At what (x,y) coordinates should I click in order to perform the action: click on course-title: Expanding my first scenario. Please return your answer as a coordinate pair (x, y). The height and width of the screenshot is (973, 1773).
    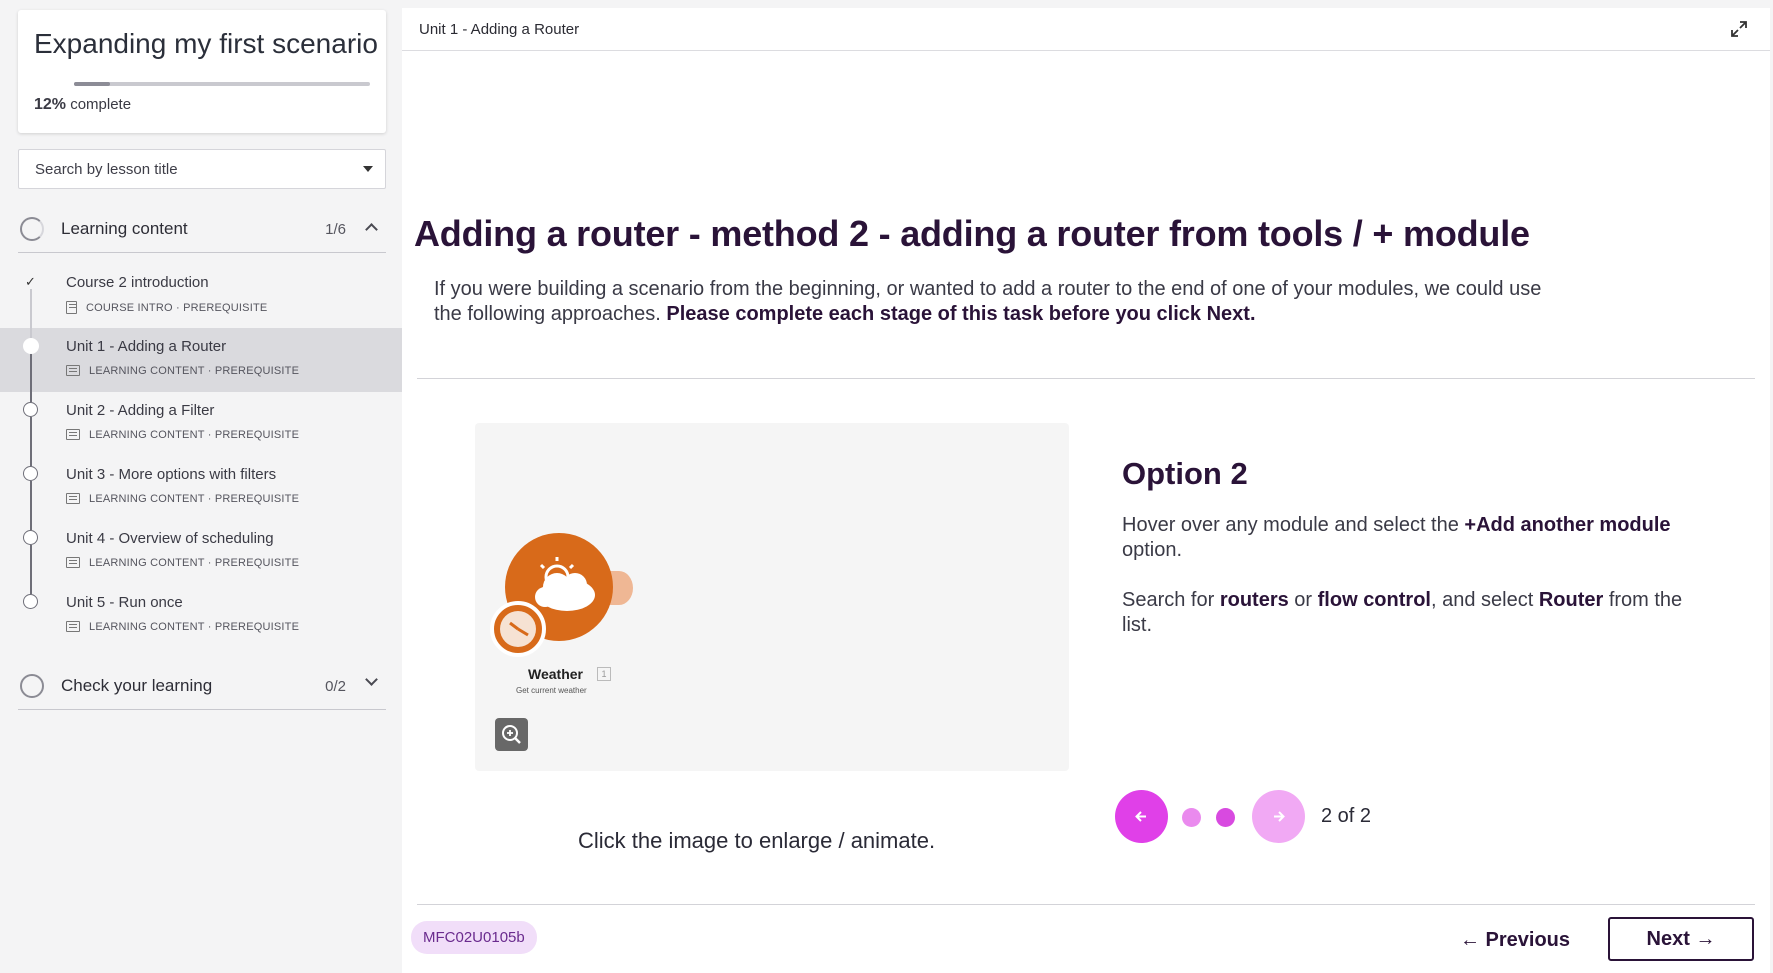
    Looking at the image, I should click on (206, 43).